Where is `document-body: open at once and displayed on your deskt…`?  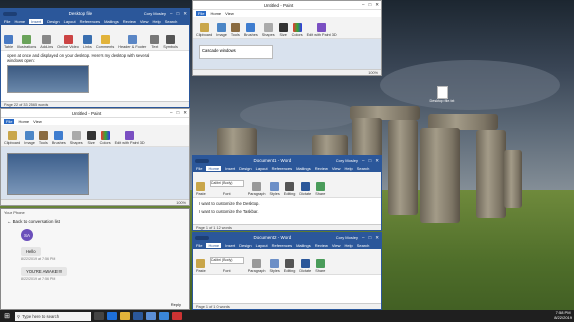 document-body: open at once and displayed on your deskt… is located at coordinates (95, 73).